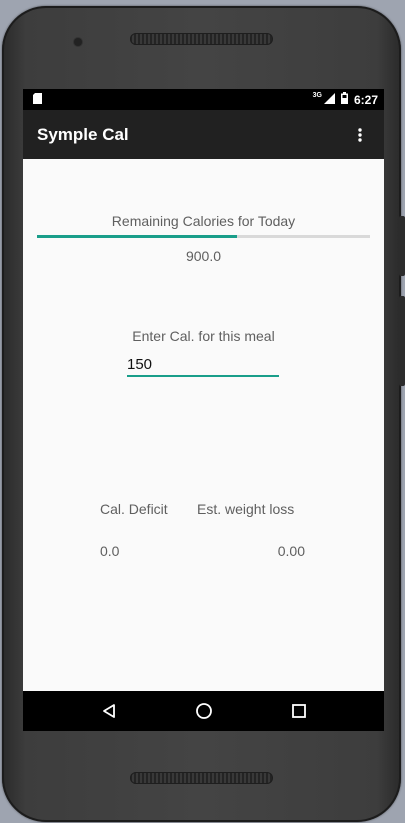 The height and width of the screenshot is (823, 405). What do you see at coordinates (109, 711) in the screenshot?
I see `back-icon` at bounding box center [109, 711].